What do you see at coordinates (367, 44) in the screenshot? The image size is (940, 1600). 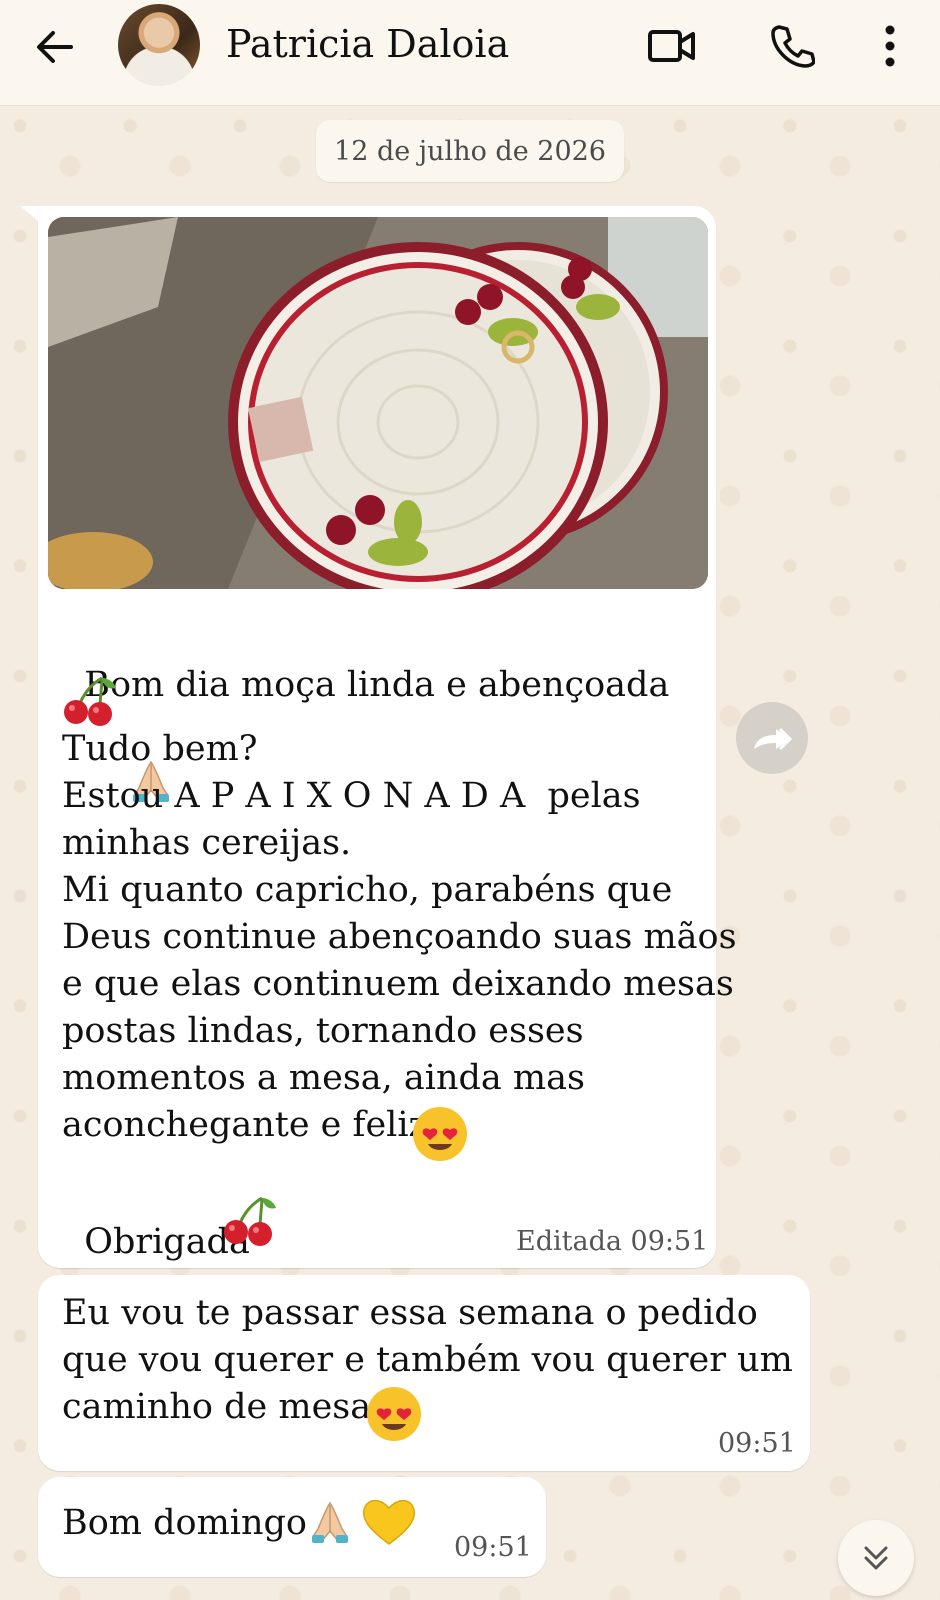 I see `contact-name: Patricia Daloia` at bounding box center [367, 44].